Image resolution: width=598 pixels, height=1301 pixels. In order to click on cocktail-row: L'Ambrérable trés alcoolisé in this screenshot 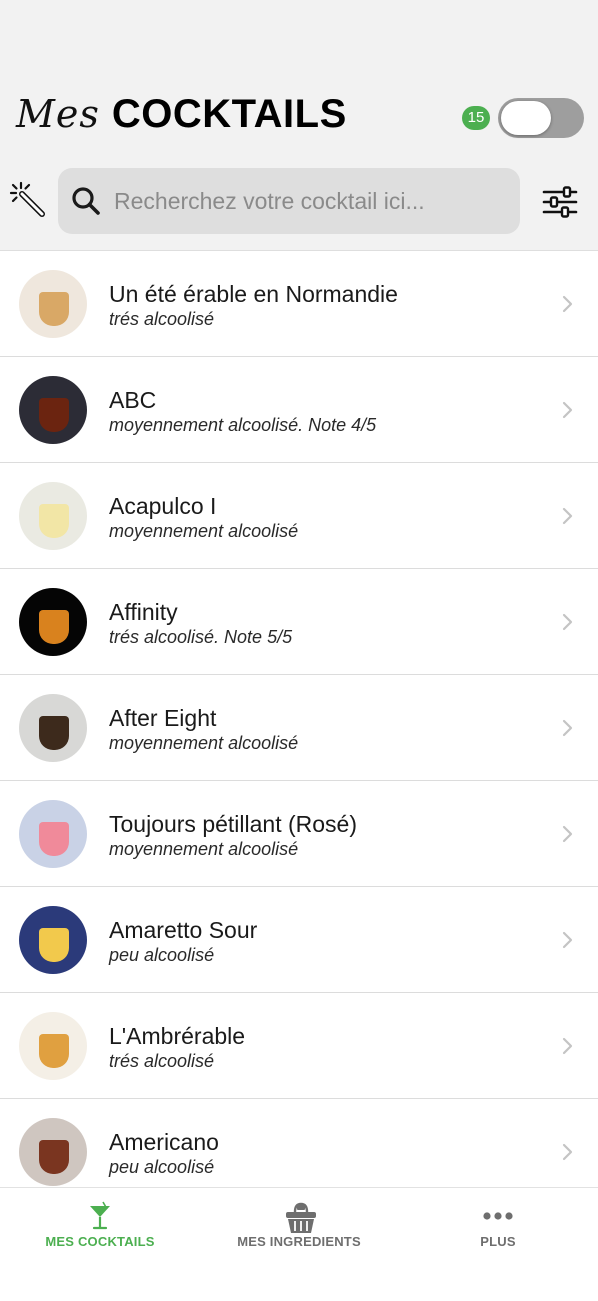, I will do `click(299, 1046)`.